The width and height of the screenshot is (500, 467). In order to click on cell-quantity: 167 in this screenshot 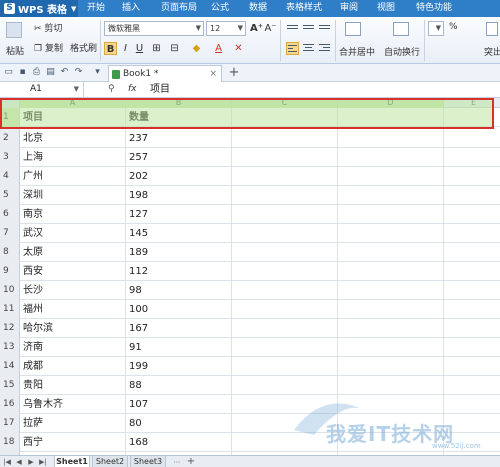, I will do `click(179, 328)`.